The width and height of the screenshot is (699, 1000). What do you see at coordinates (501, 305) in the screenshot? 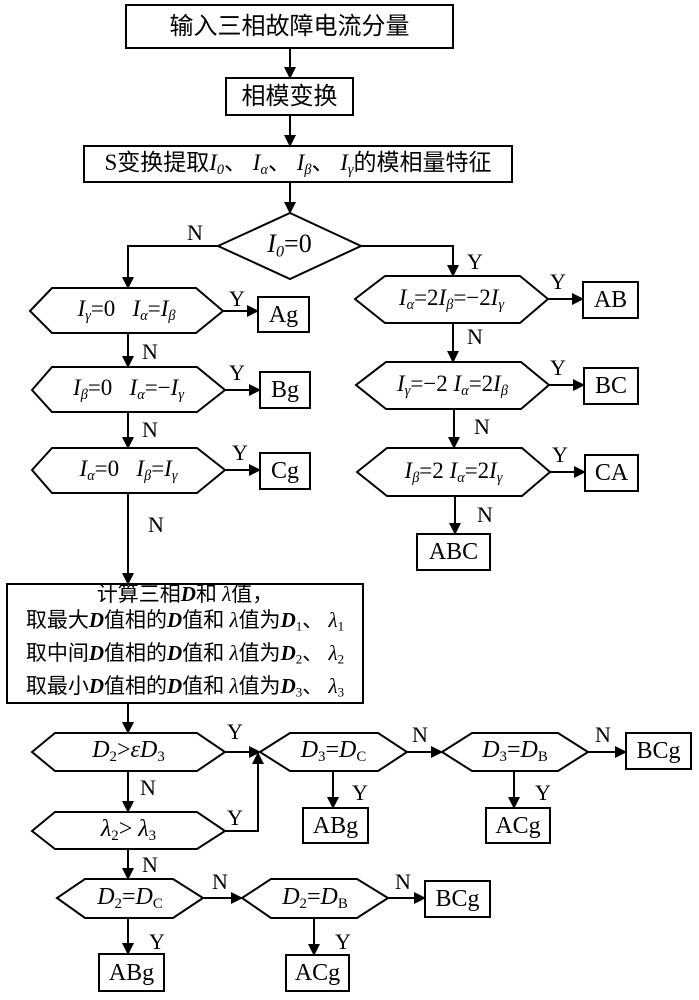
I see `subscript-text: γ` at bounding box center [501, 305].